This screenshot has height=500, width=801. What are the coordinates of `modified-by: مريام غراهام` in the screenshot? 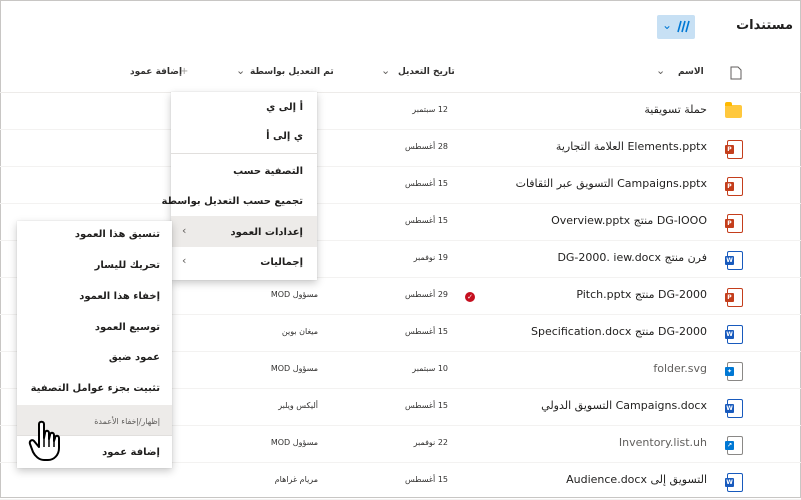 It's located at (296, 479).